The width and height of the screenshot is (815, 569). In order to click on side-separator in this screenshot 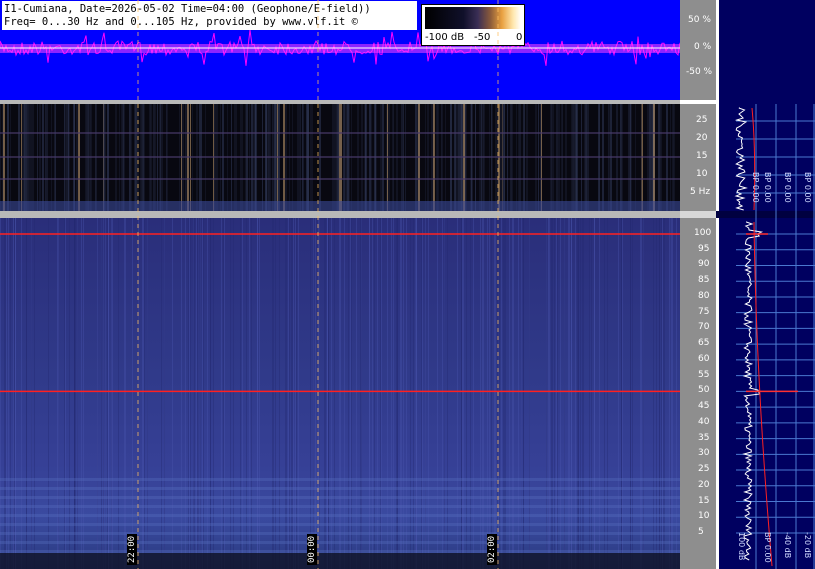, I will do `click(765, 214)`.